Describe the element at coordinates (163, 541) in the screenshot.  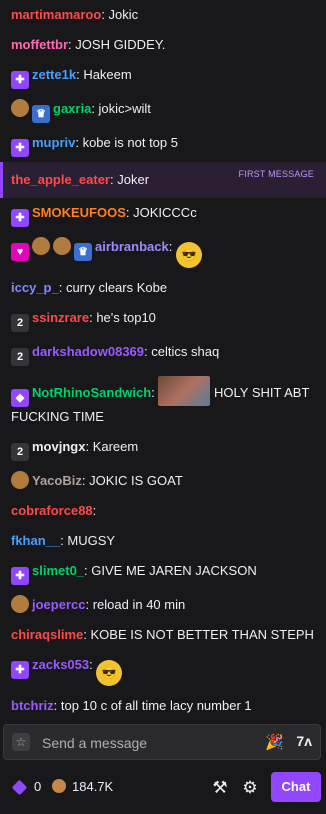
I see `chat-message: fkhan__: MUGSY` at that location.